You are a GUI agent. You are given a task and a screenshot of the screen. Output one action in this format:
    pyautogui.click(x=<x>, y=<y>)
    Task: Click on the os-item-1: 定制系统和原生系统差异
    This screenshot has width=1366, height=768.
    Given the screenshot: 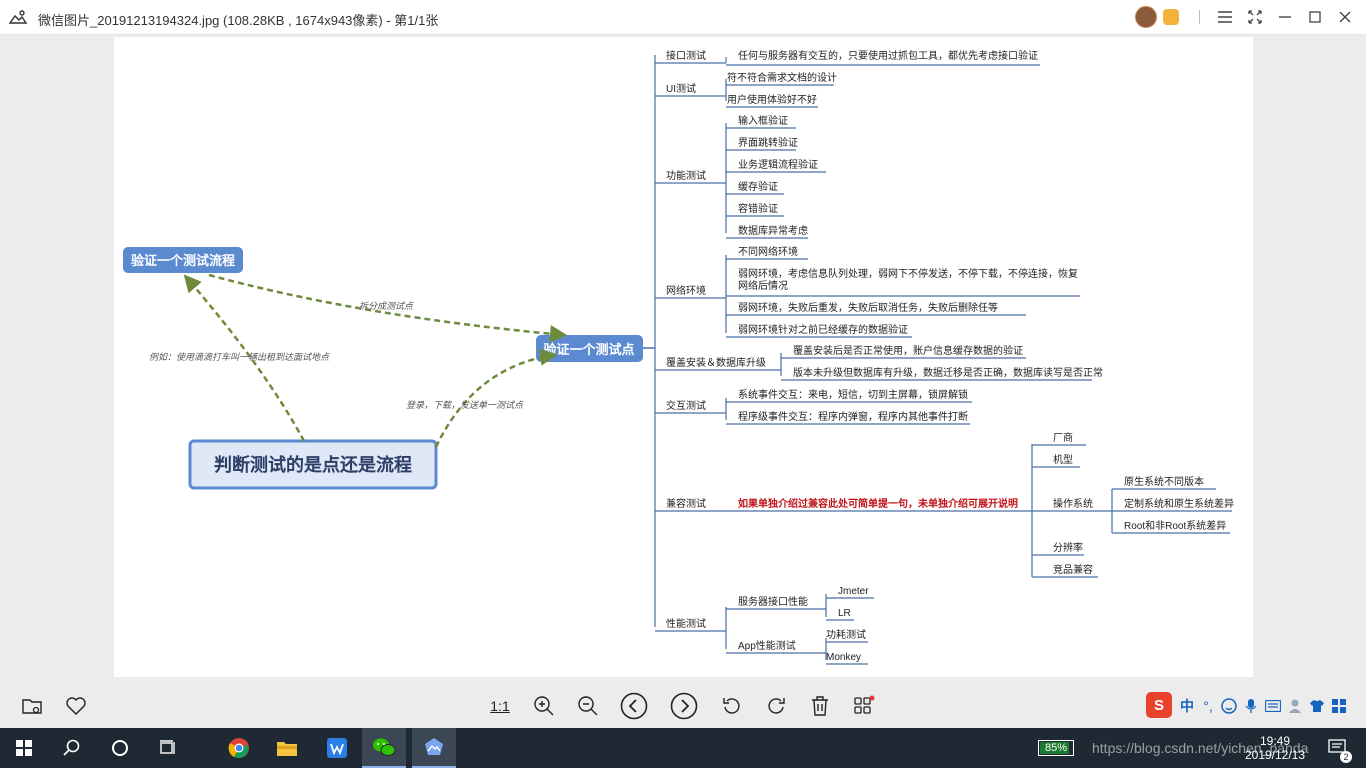 What is the action you would take?
    pyautogui.click(x=1179, y=503)
    